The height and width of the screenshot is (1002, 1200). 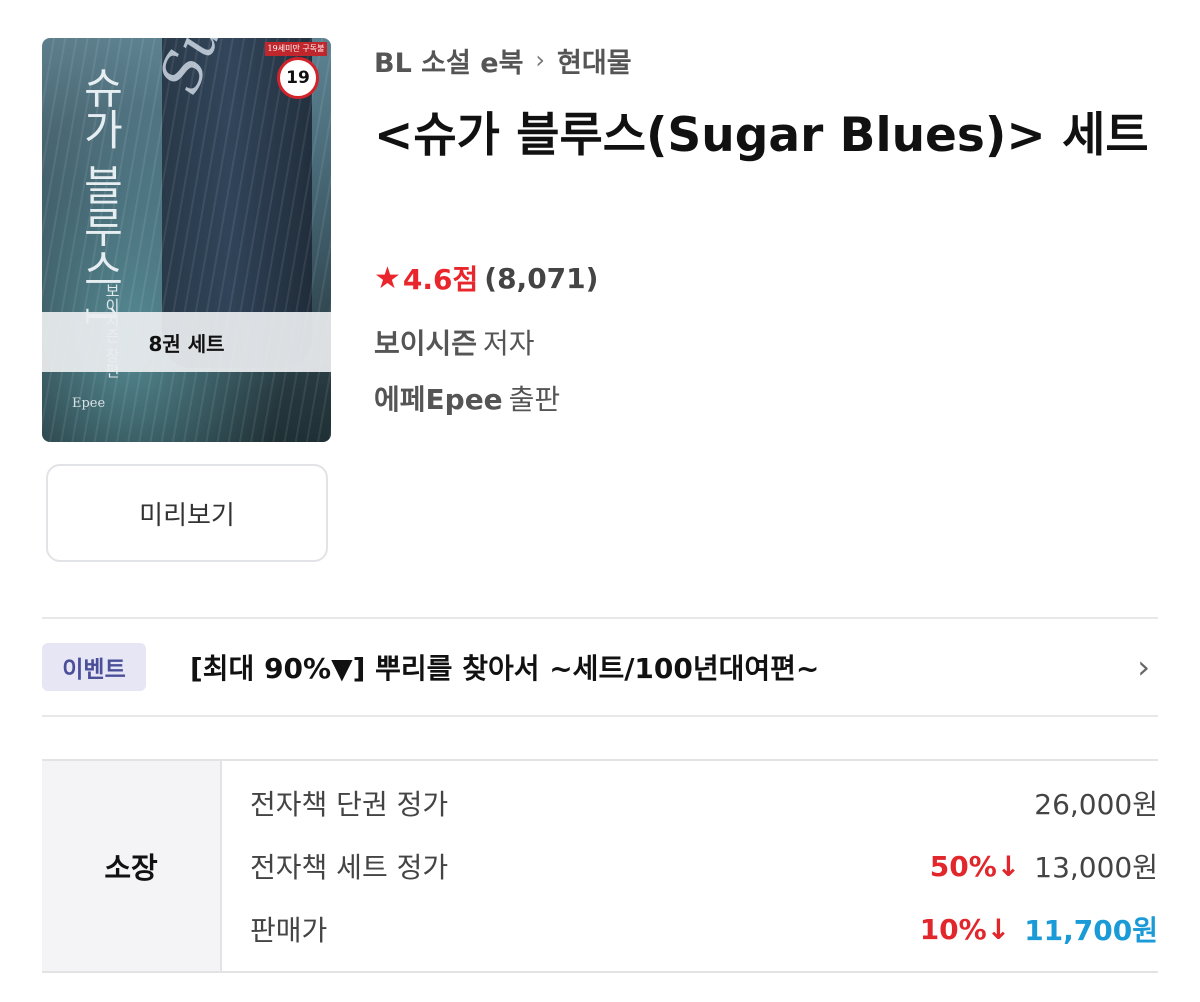 What do you see at coordinates (298, 78) in the screenshot?
I see `age-19-badge-icon: 19` at bounding box center [298, 78].